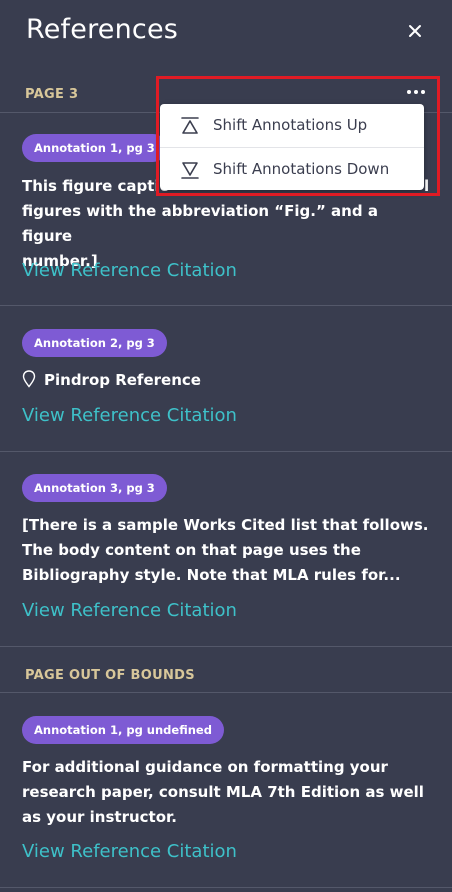 Image resolution: width=452 pixels, height=892 pixels. What do you see at coordinates (226, 32) in the screenshot?
I see `references-header: References` at bounding box center [226, 32].